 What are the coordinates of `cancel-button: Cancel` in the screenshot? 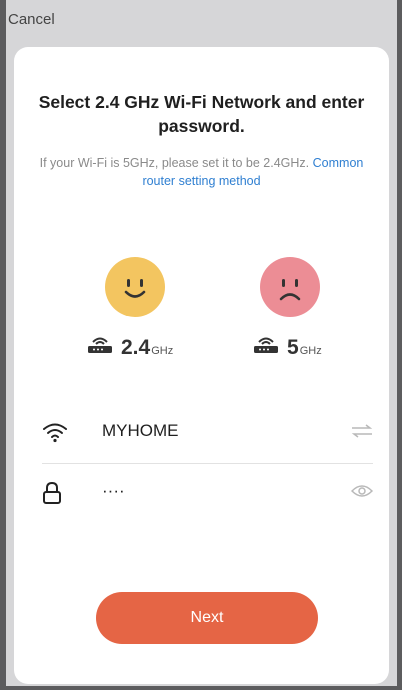 It's located at (31, 19).